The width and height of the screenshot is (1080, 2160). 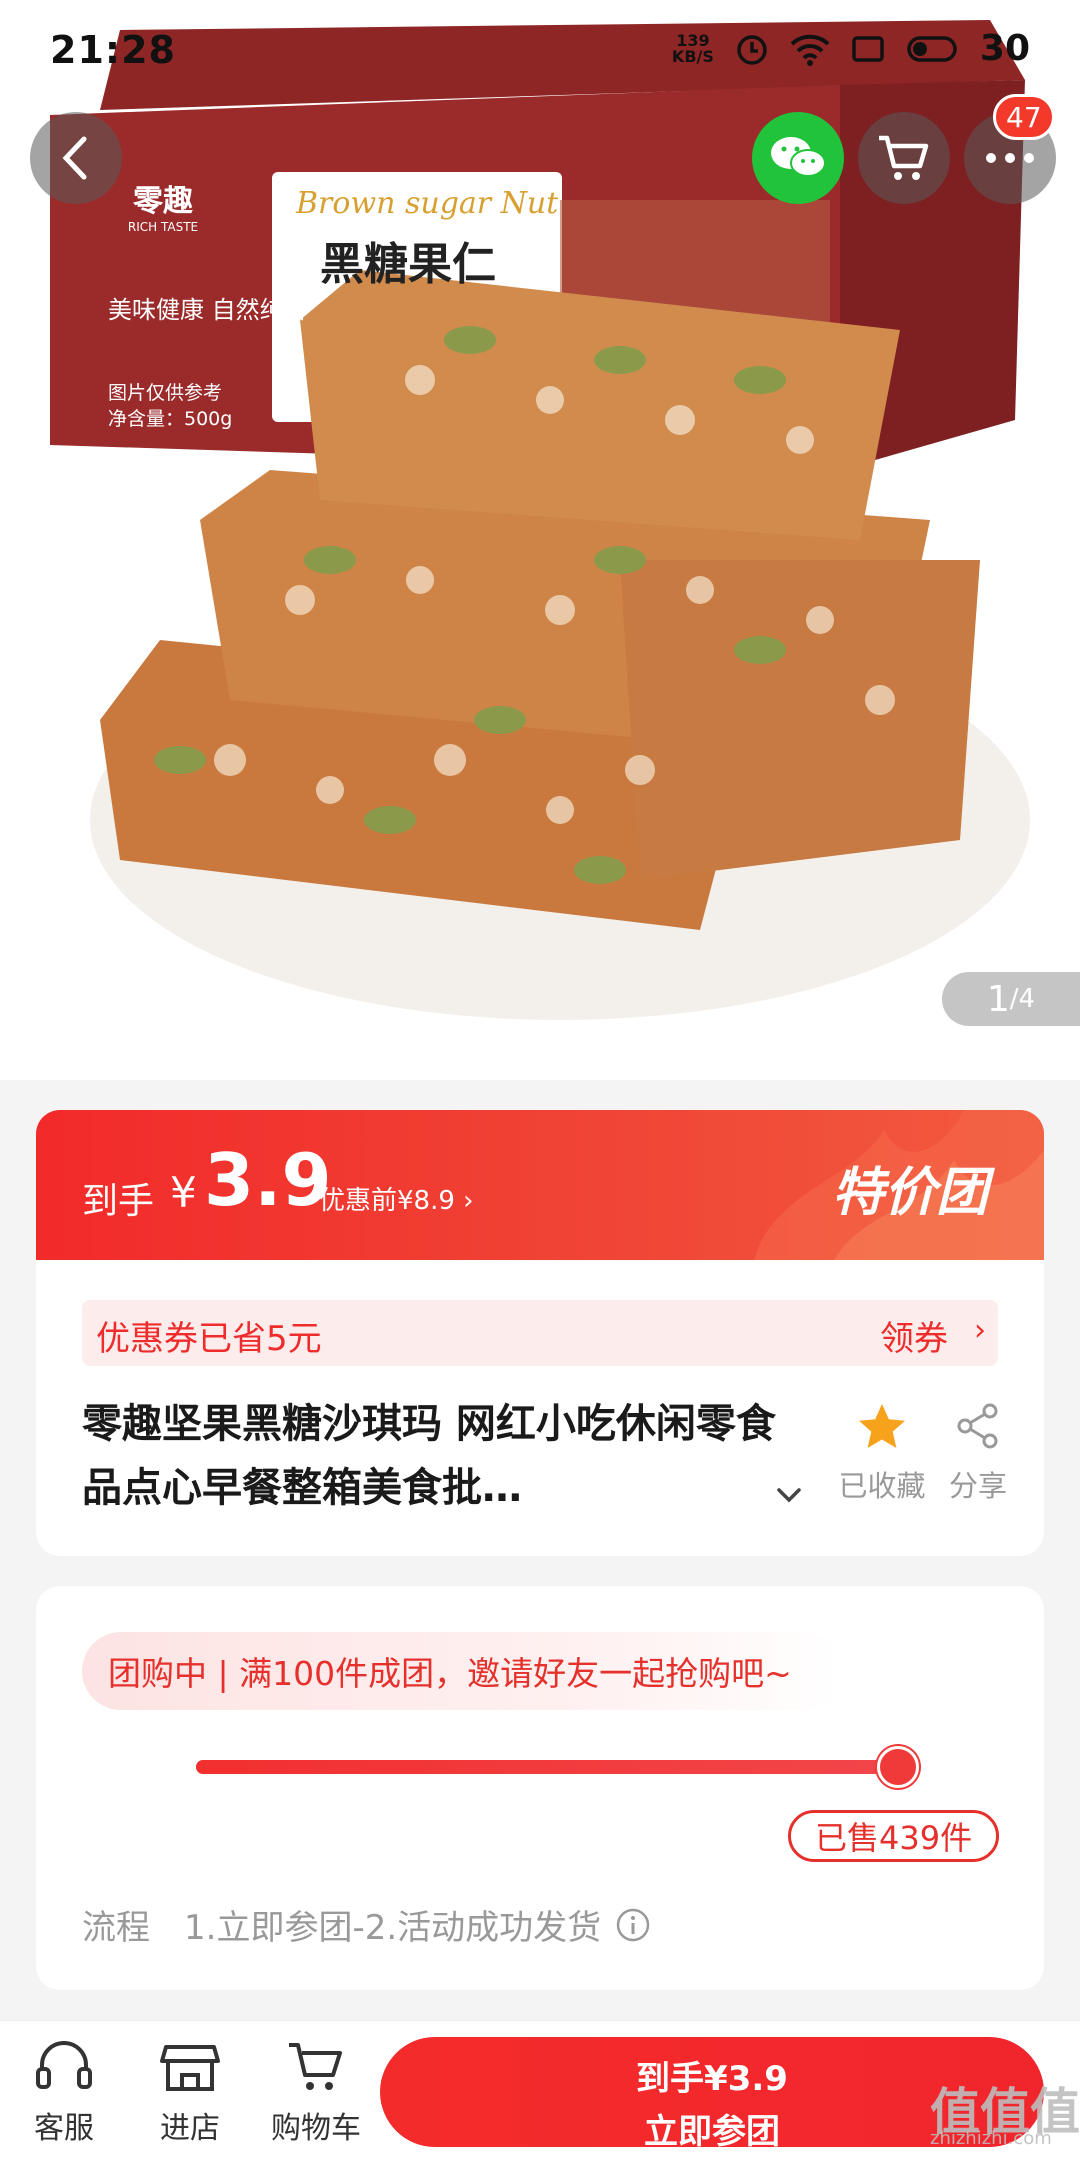 I want to click on price-label: 到手, so click(x=118, y=1201).